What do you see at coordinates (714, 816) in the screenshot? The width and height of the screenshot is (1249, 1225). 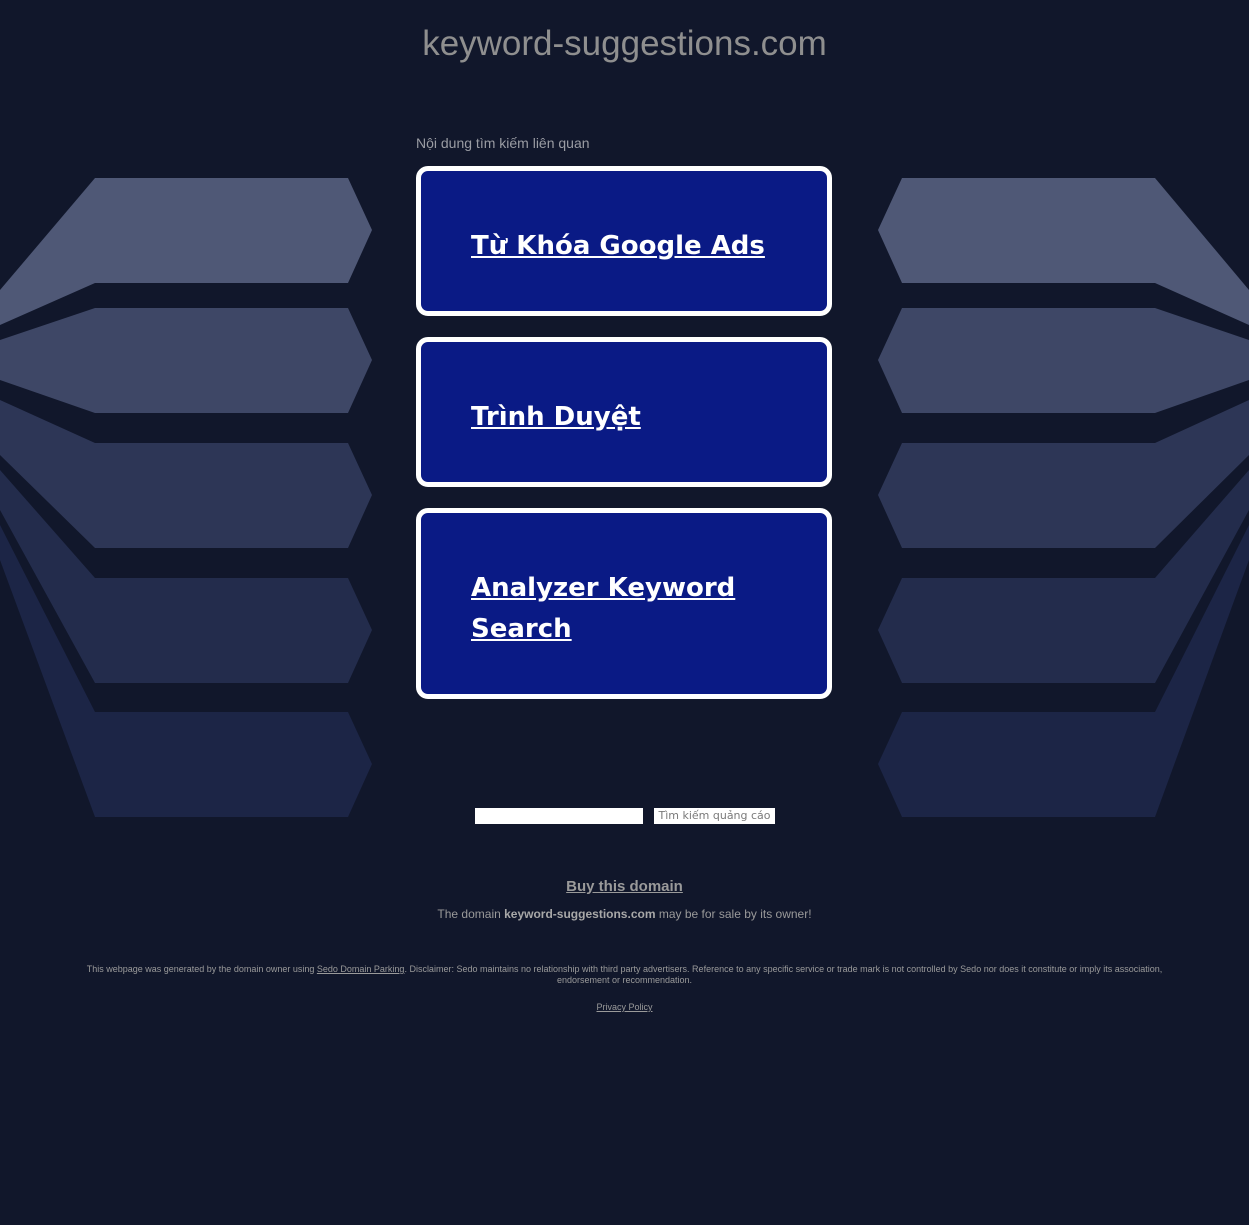 I see `search-ads-button: Tìm kiếm quảng cáo` at bounding box center [714, 816].